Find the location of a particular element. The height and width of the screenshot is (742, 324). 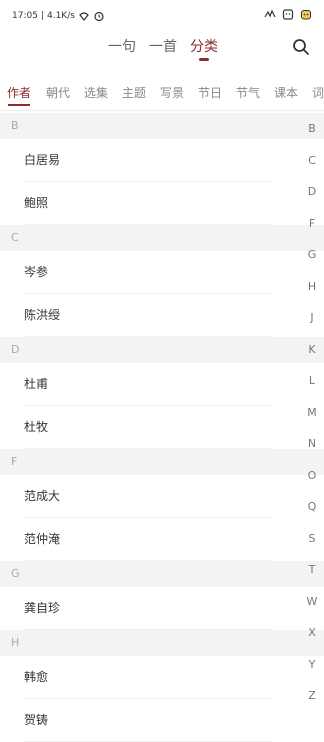

status-bar: 17:05 | 4.1K/s is located at coordinates (162, 15).